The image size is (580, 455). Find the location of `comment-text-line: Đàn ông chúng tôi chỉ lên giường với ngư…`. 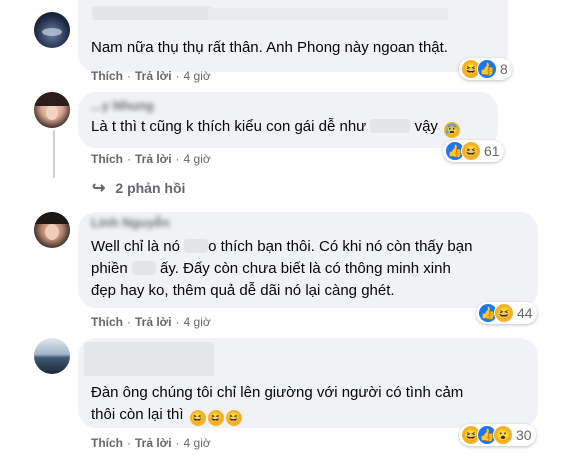

comment-text-line: Đàn ông chúng tôi chỉ lên giường với ngư… is located at coordinates (277, 392).